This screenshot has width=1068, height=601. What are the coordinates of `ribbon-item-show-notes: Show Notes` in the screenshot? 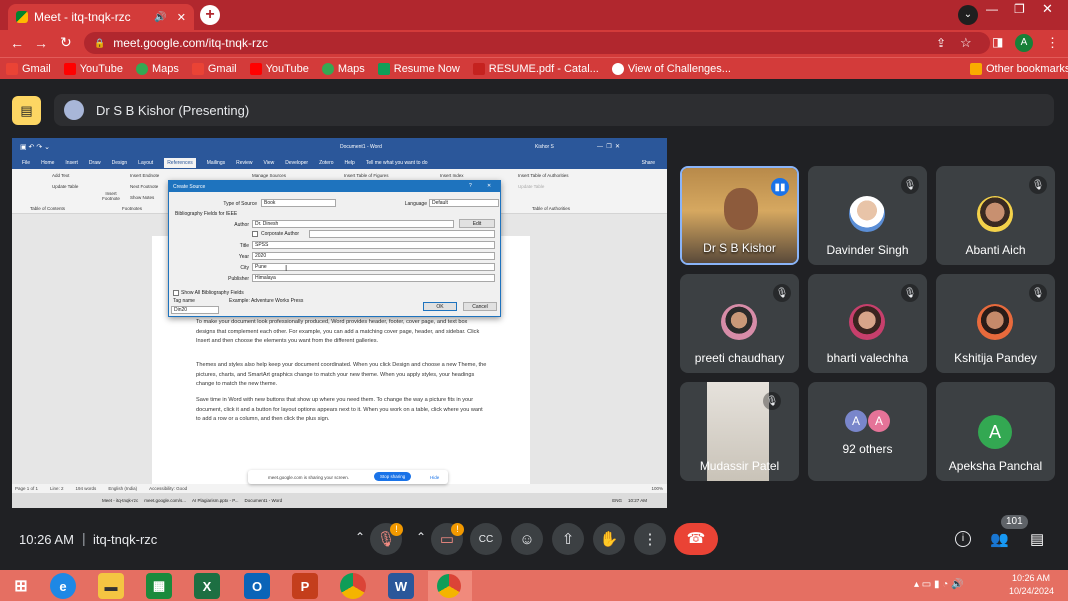 It's located at (142, 197).